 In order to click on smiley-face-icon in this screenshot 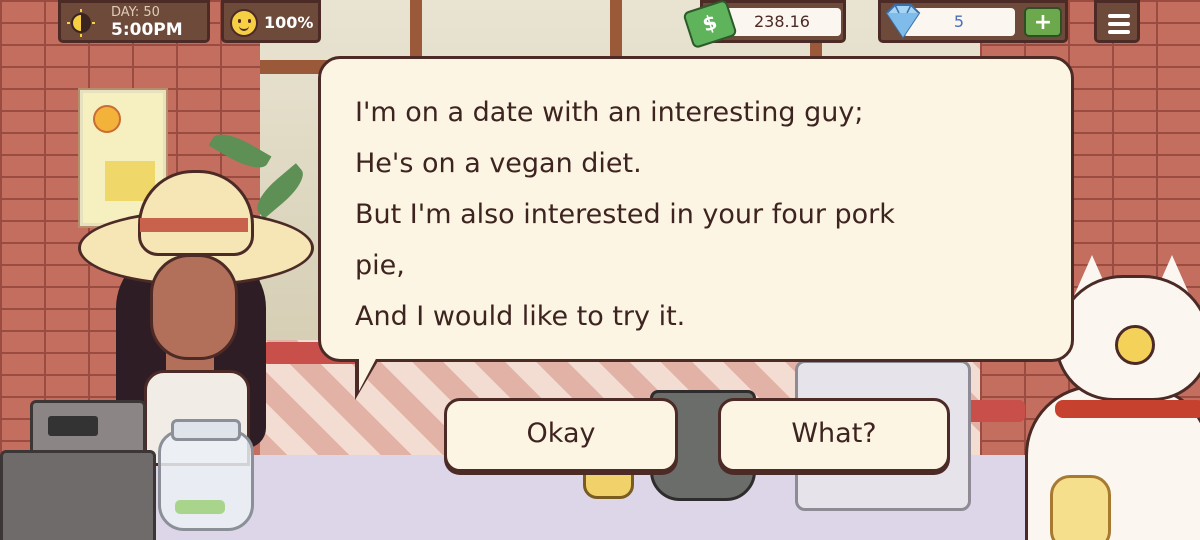, I will do `click(244, 23)`.